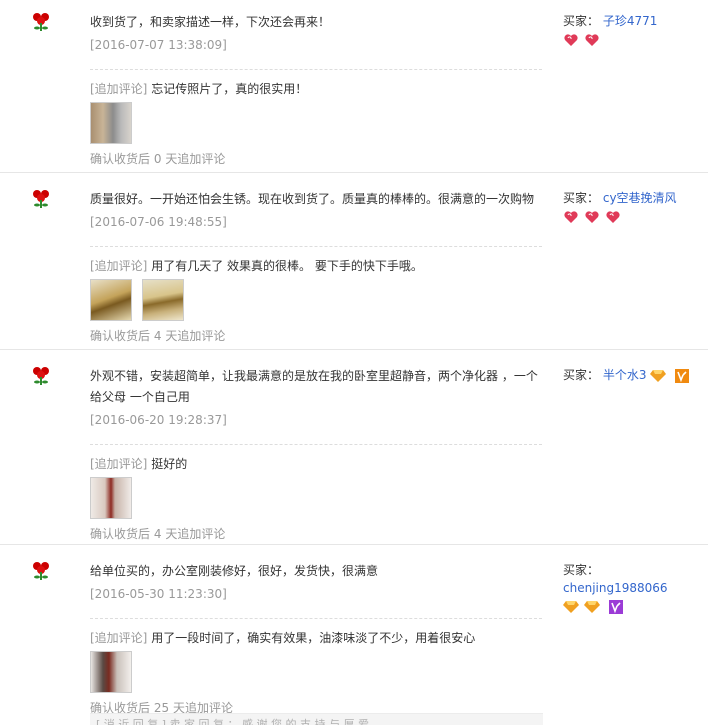 This screenshot has width=708, height=725. I want to click on buyer-info: 买家： chenjing1988066, so click(630, 588).